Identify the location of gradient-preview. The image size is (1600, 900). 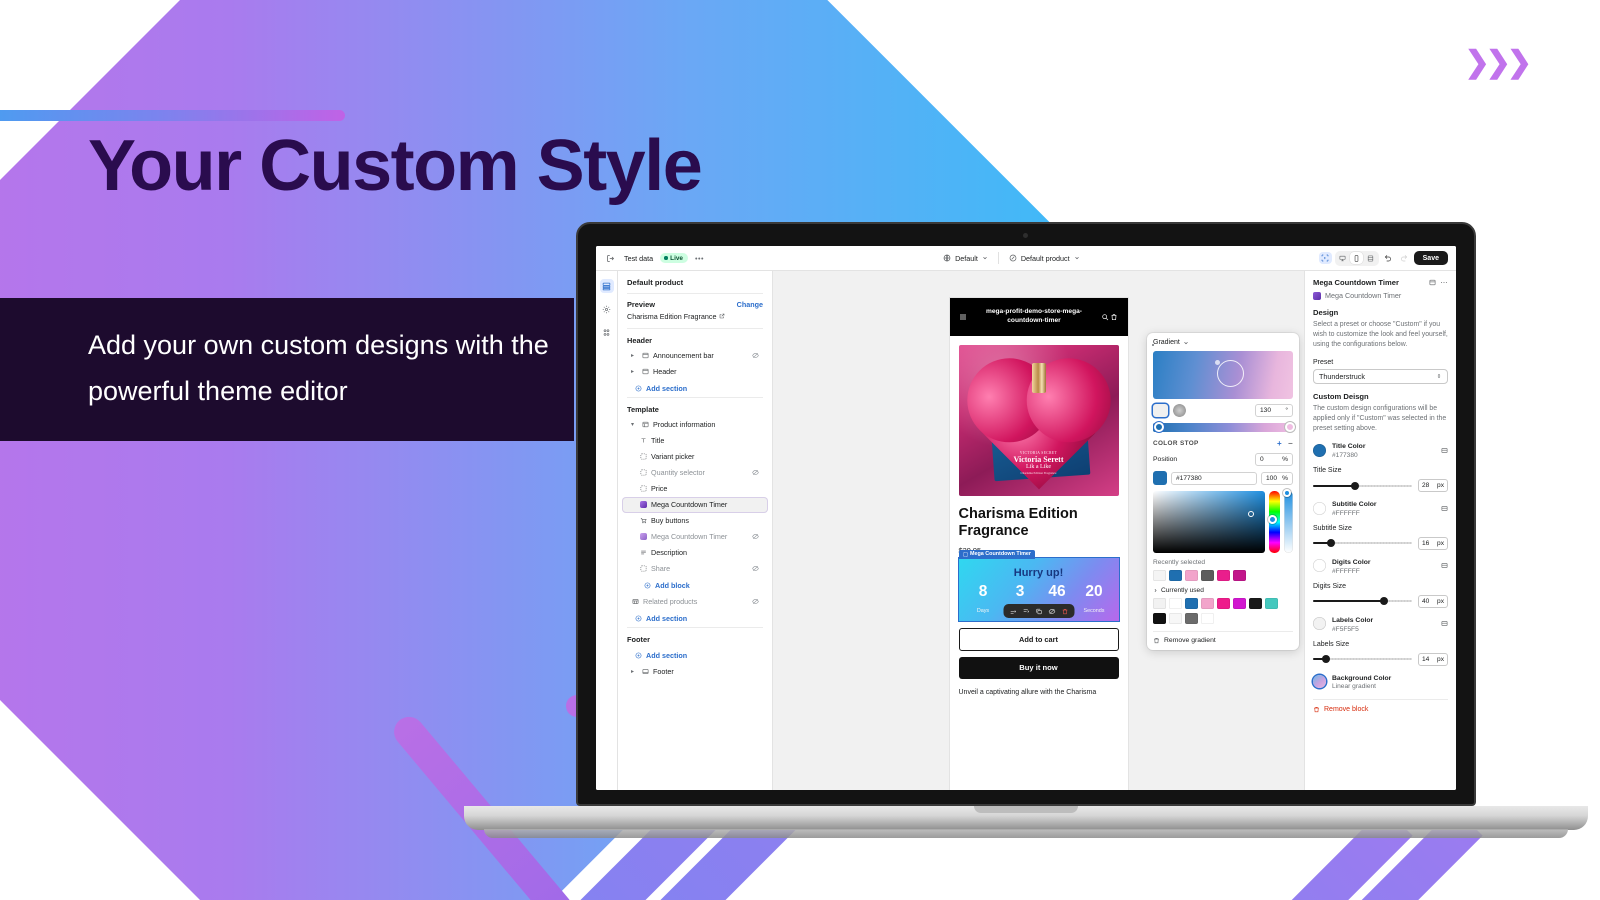
(1223, 375).